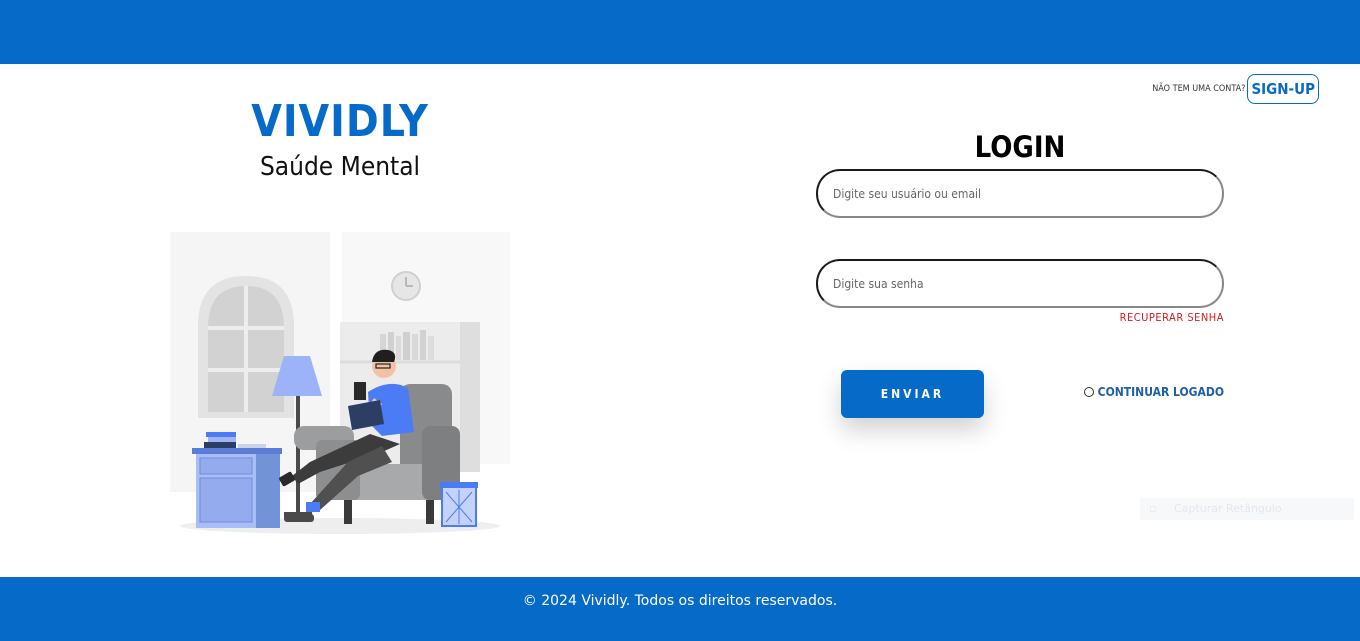 The width and height of the screenshot is (1360, 641). Describe the element at coordinates (340, 167) in the screenshot. I see `brand-subtitle: Saúde Mental` at that location.